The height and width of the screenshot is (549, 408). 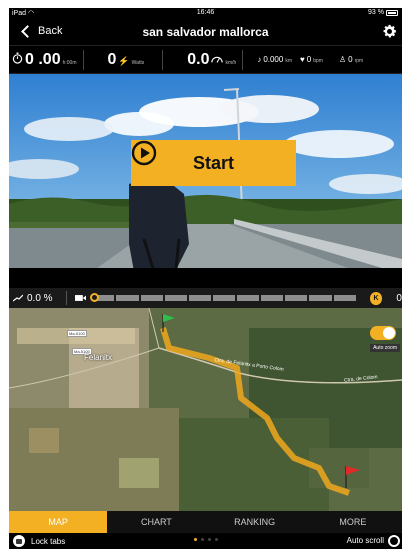 I want to click on speedometer-icon, so click(x=217, y=59).